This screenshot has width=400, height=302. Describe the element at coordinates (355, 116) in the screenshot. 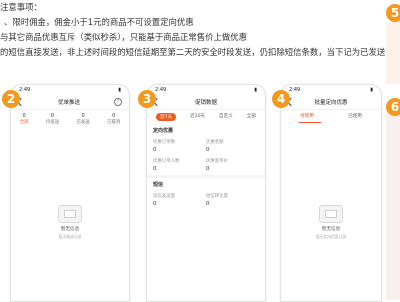

I see `tab-used: 已使用` at that location.